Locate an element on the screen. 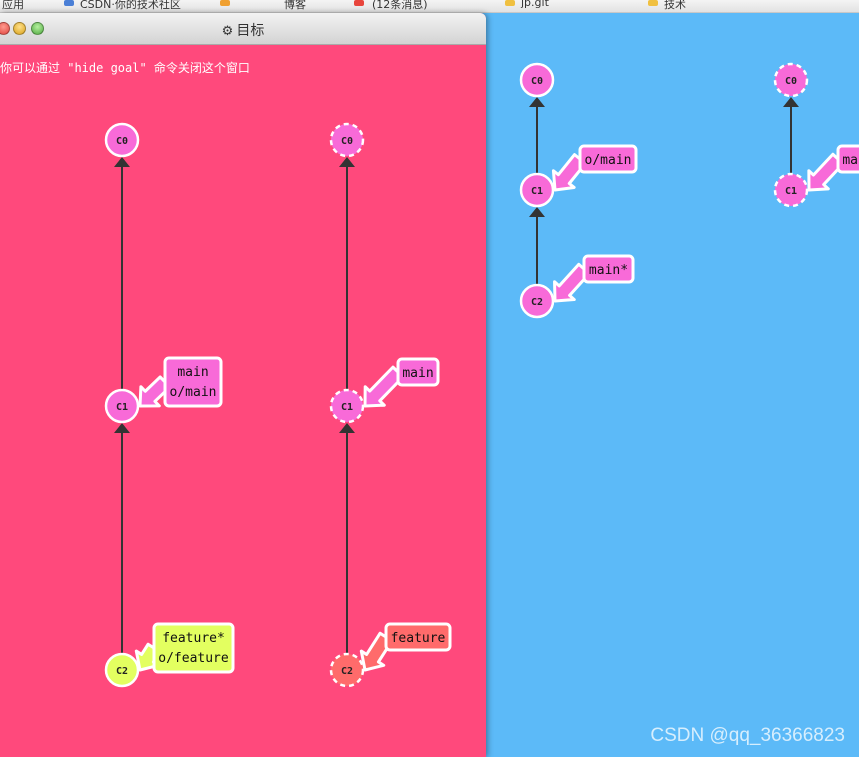 This screenshot has height=757, width=859. current-local-commit-label: C2 is located at coordinates (537, 302).